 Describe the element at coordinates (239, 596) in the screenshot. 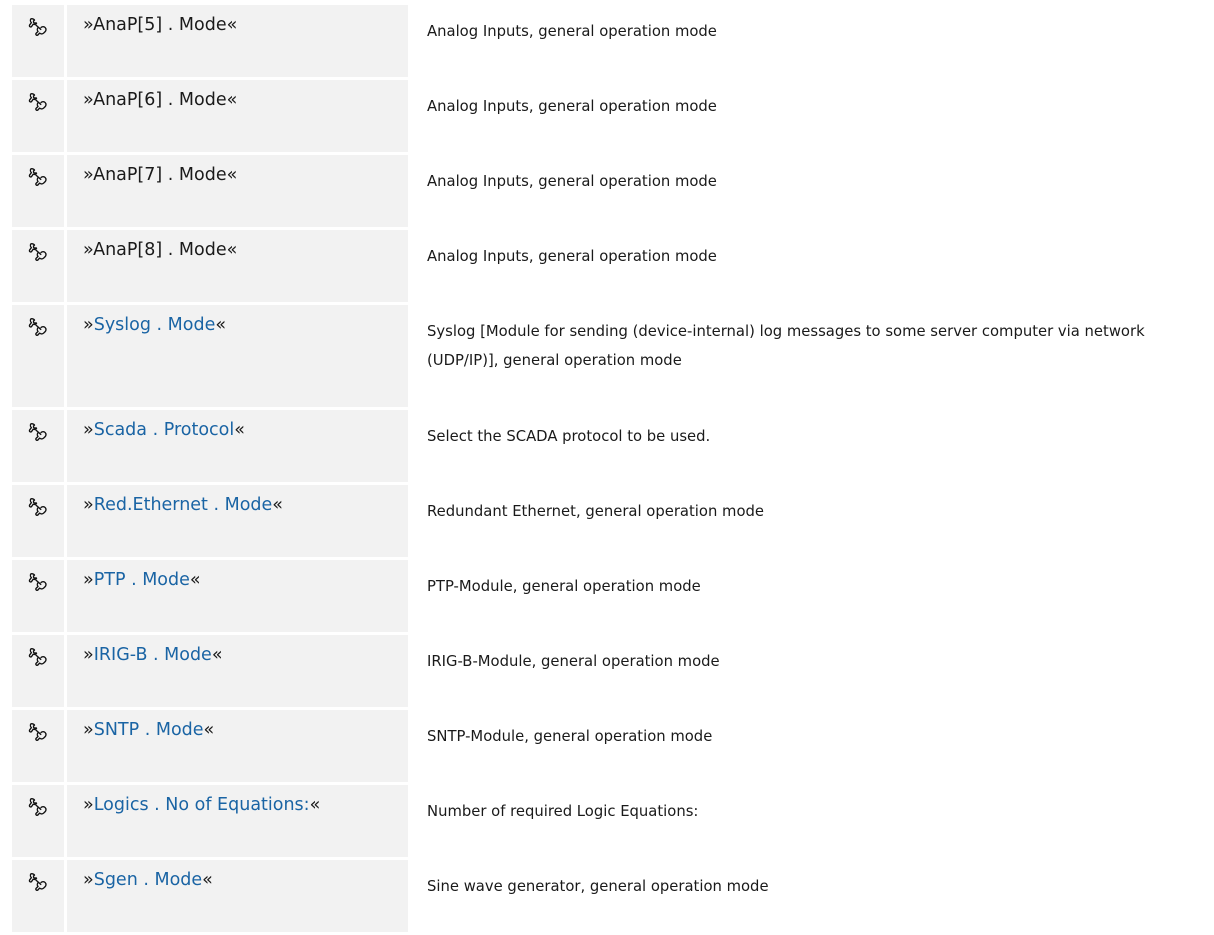

I see `parameter-name-cell: »PTP . Mode«` at that location.